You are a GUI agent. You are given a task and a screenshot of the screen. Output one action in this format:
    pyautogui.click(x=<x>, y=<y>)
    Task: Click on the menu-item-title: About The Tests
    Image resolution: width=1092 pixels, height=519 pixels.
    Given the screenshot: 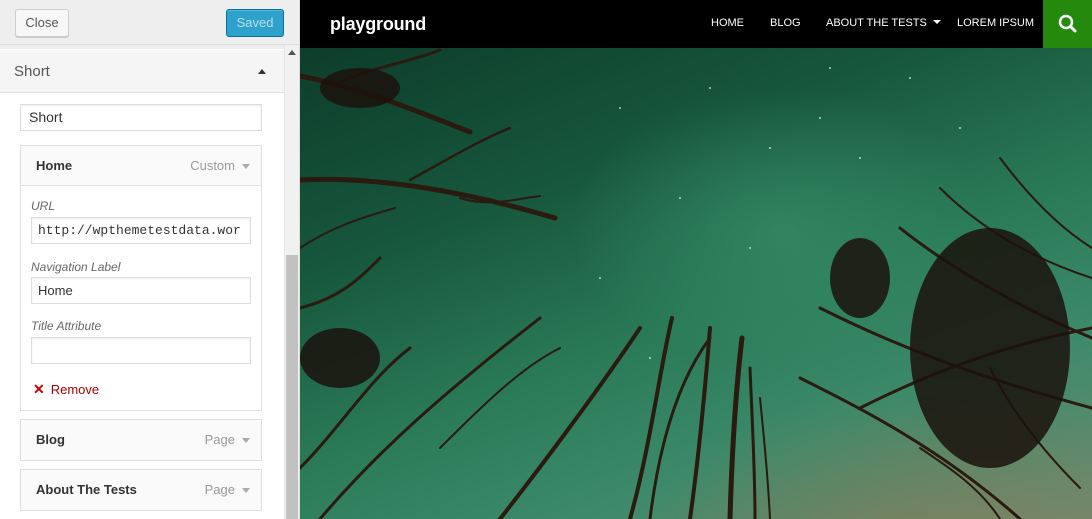 What is the action you would take?
    pyautogui.click(x=86, y=489)
    